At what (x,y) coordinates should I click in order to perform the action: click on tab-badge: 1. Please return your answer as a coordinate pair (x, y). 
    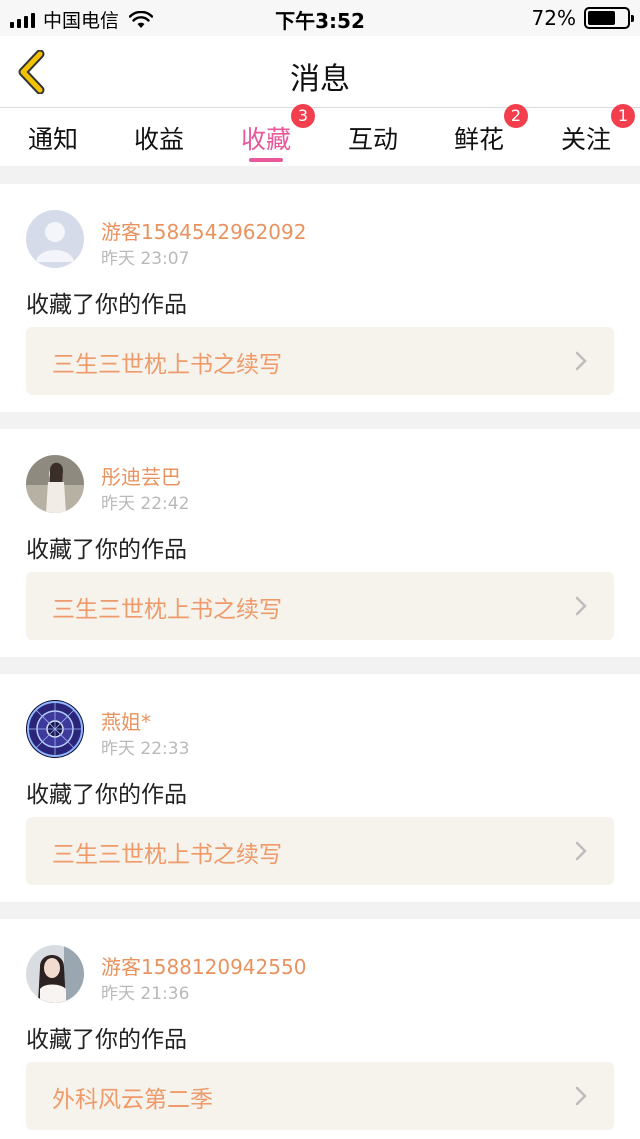
    Looking at the image, I should click on (623, 116).